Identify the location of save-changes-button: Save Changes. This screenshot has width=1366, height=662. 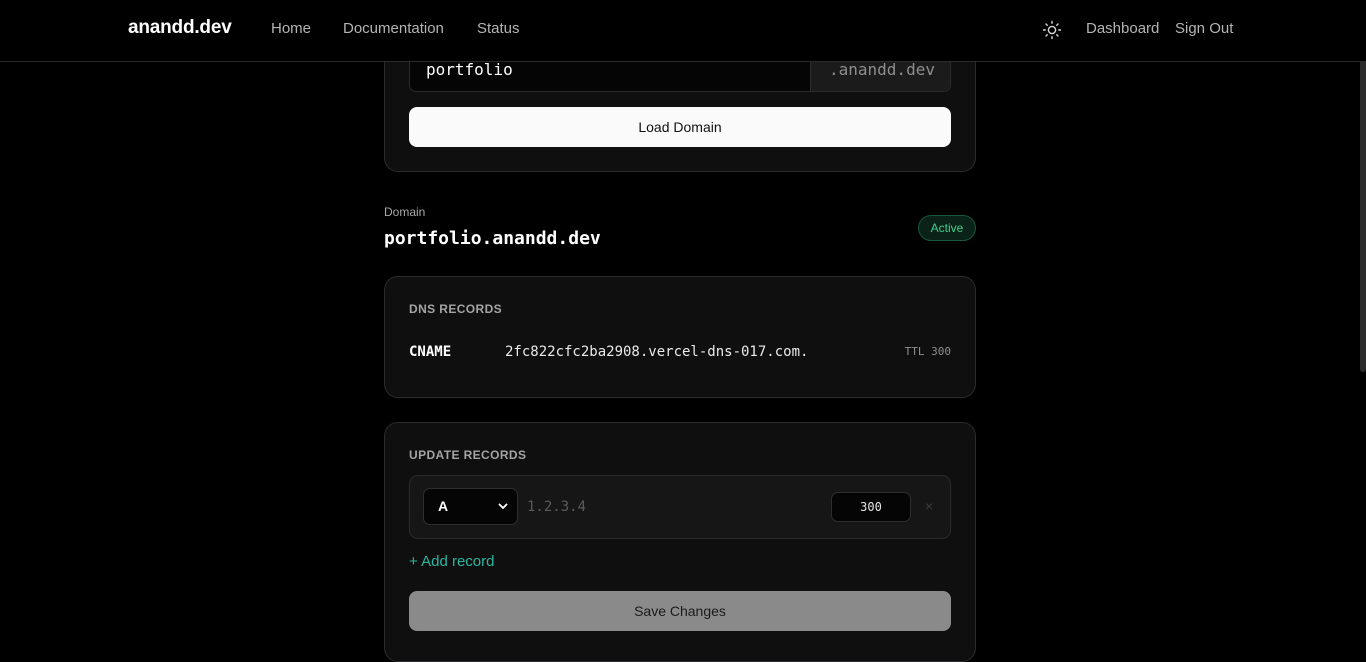
(680, 611).